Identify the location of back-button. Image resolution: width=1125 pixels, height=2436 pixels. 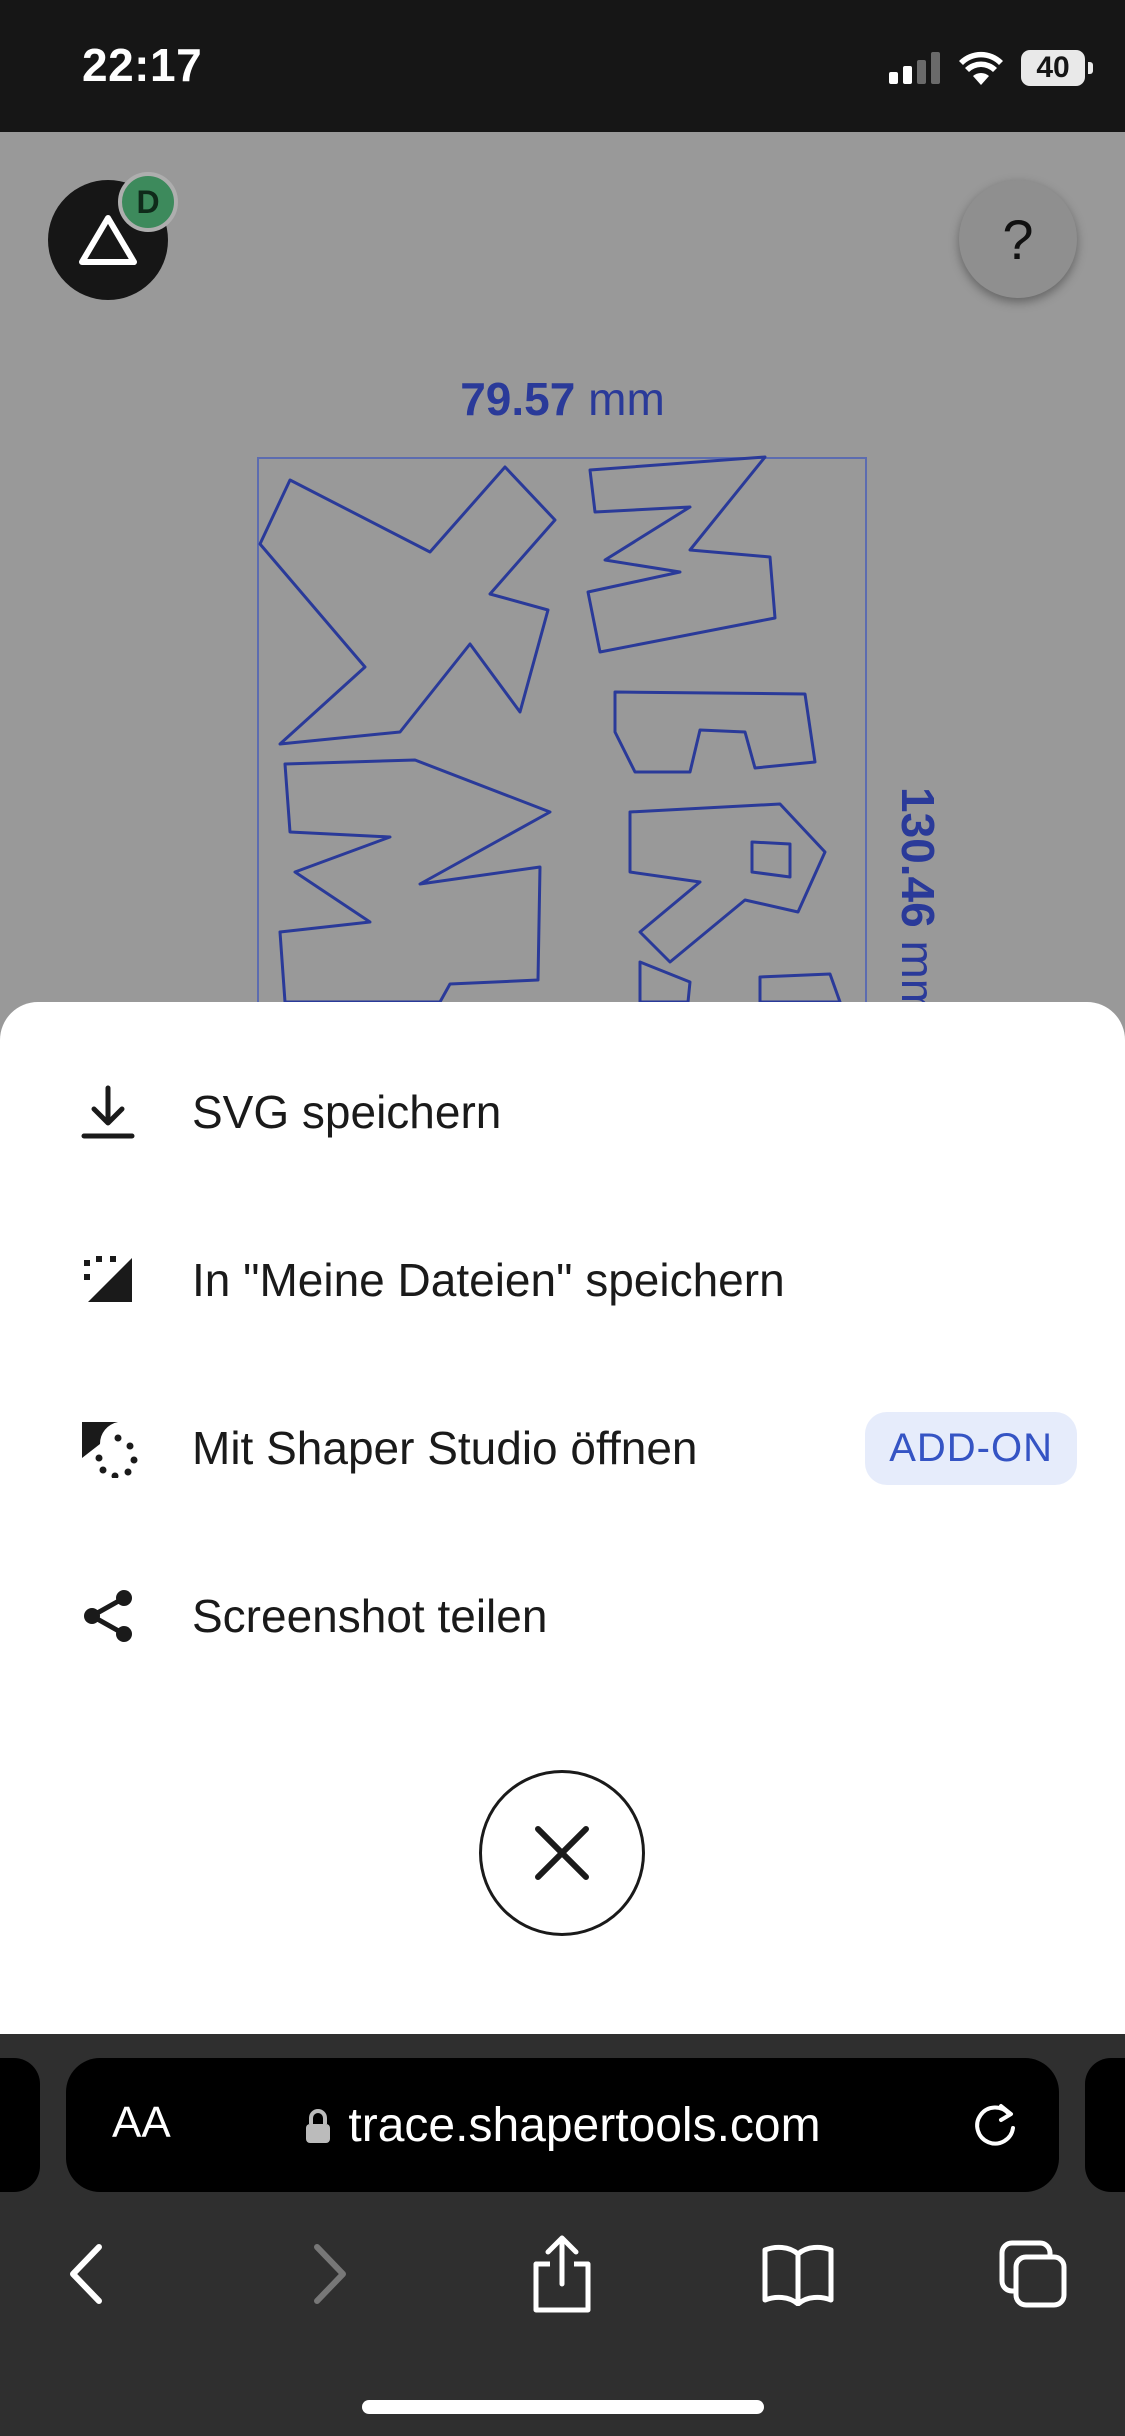
(86, 2274).